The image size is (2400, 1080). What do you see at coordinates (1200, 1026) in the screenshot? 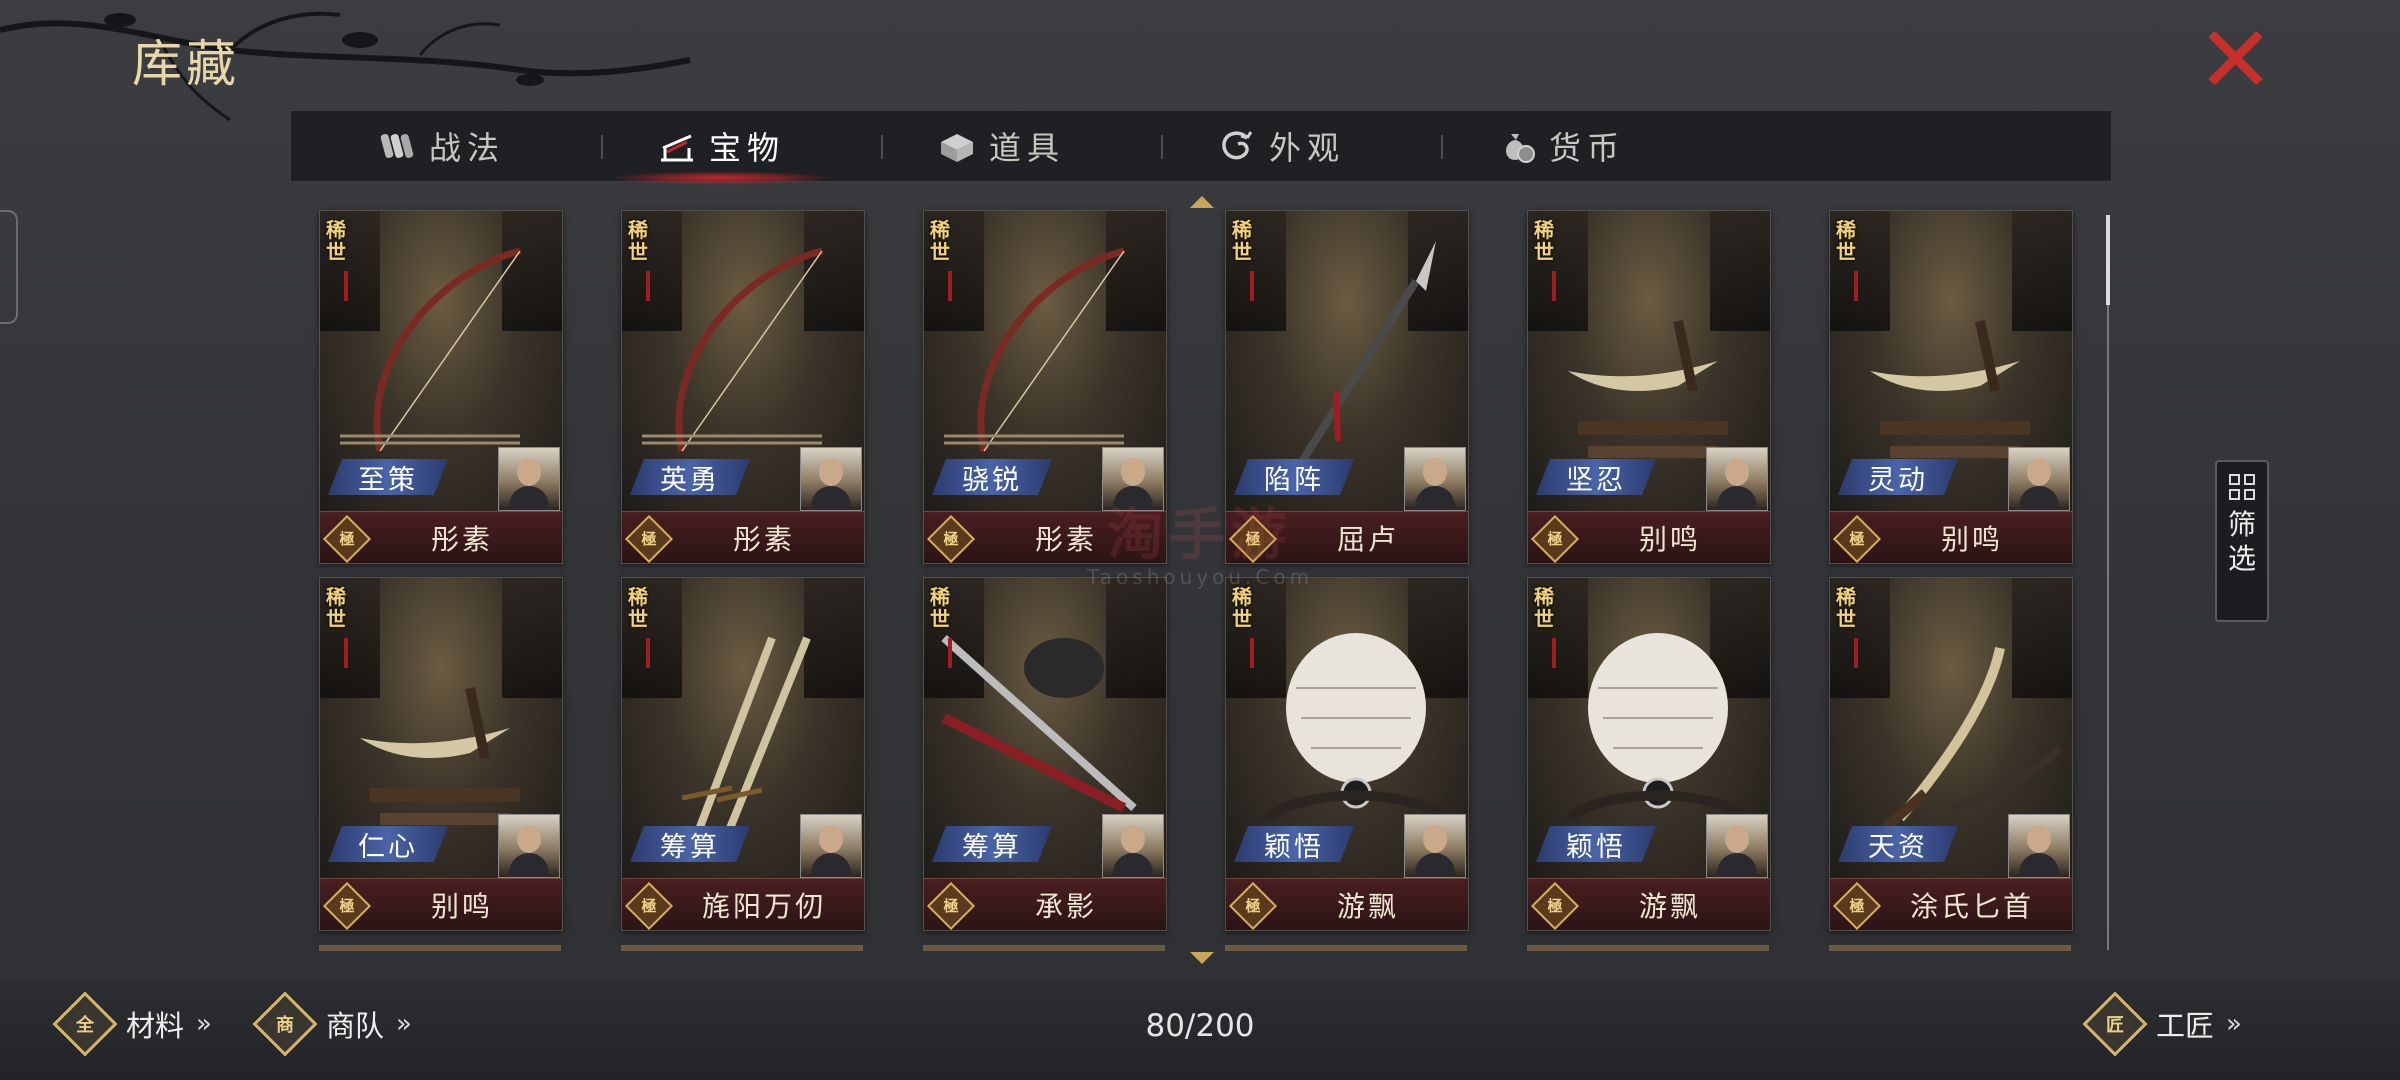
I see `storage-count: 80/200` at bounding box center [1200, 1026].